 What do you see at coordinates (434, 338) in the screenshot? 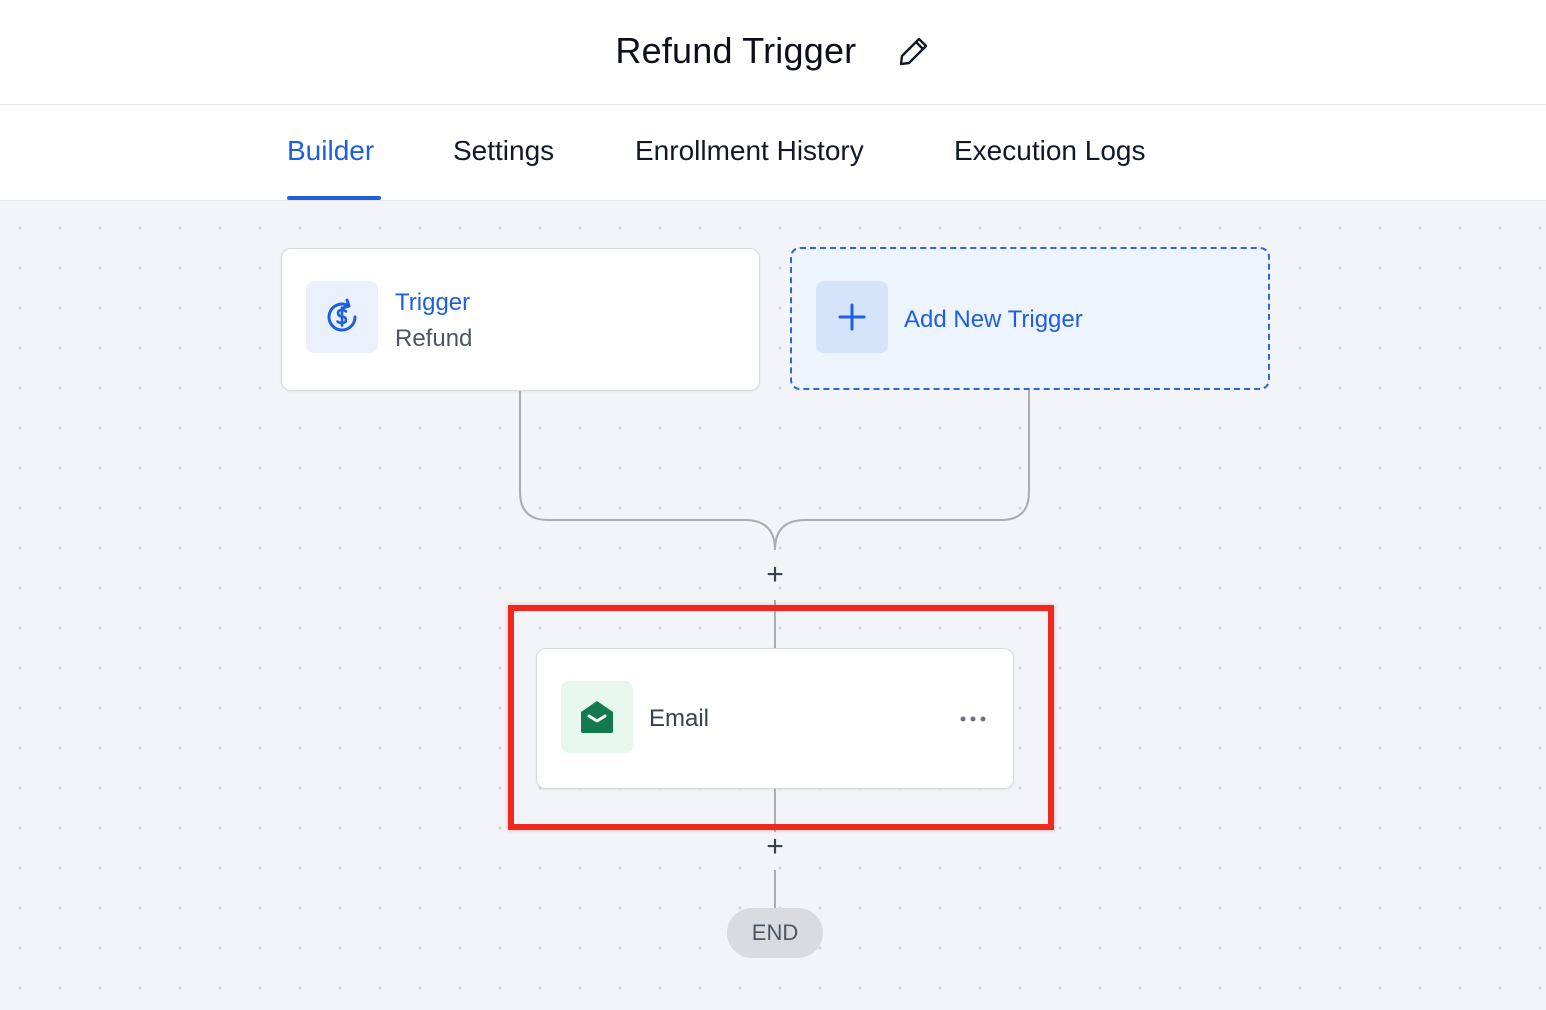
I see `trigger-subtitle: Refund` at bounding box center [434, 338].